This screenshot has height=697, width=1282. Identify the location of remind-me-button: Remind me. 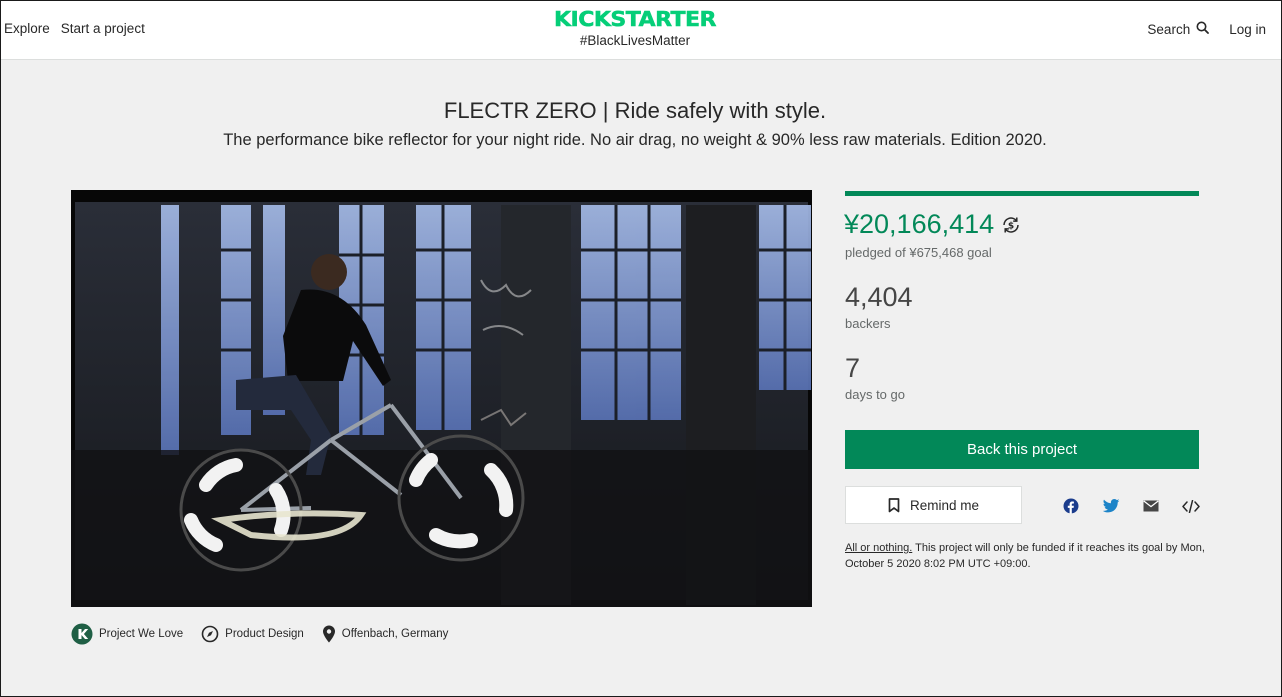
(933, 505).